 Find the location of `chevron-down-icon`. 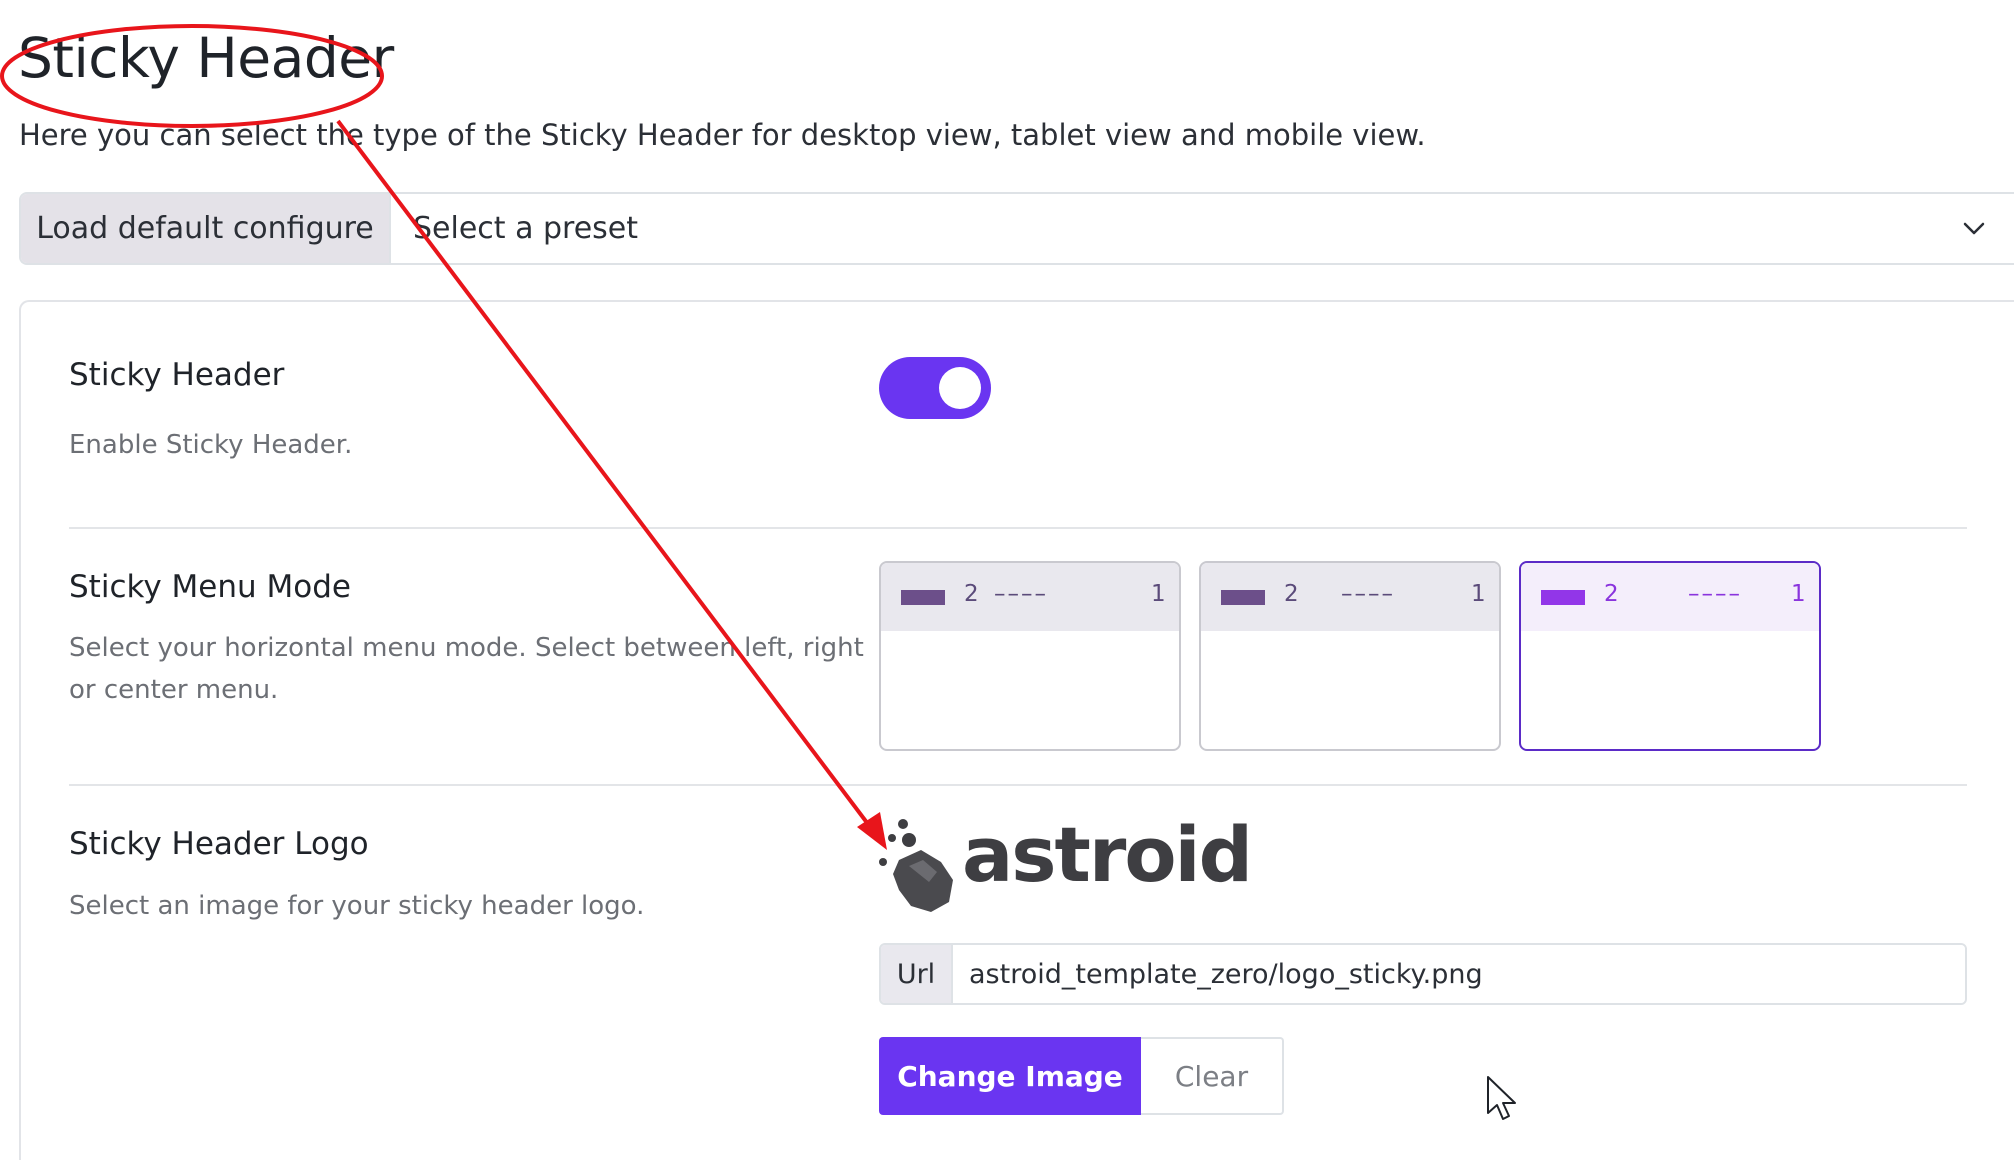

chevron-down-icon is located at coordinates (1974, 228).